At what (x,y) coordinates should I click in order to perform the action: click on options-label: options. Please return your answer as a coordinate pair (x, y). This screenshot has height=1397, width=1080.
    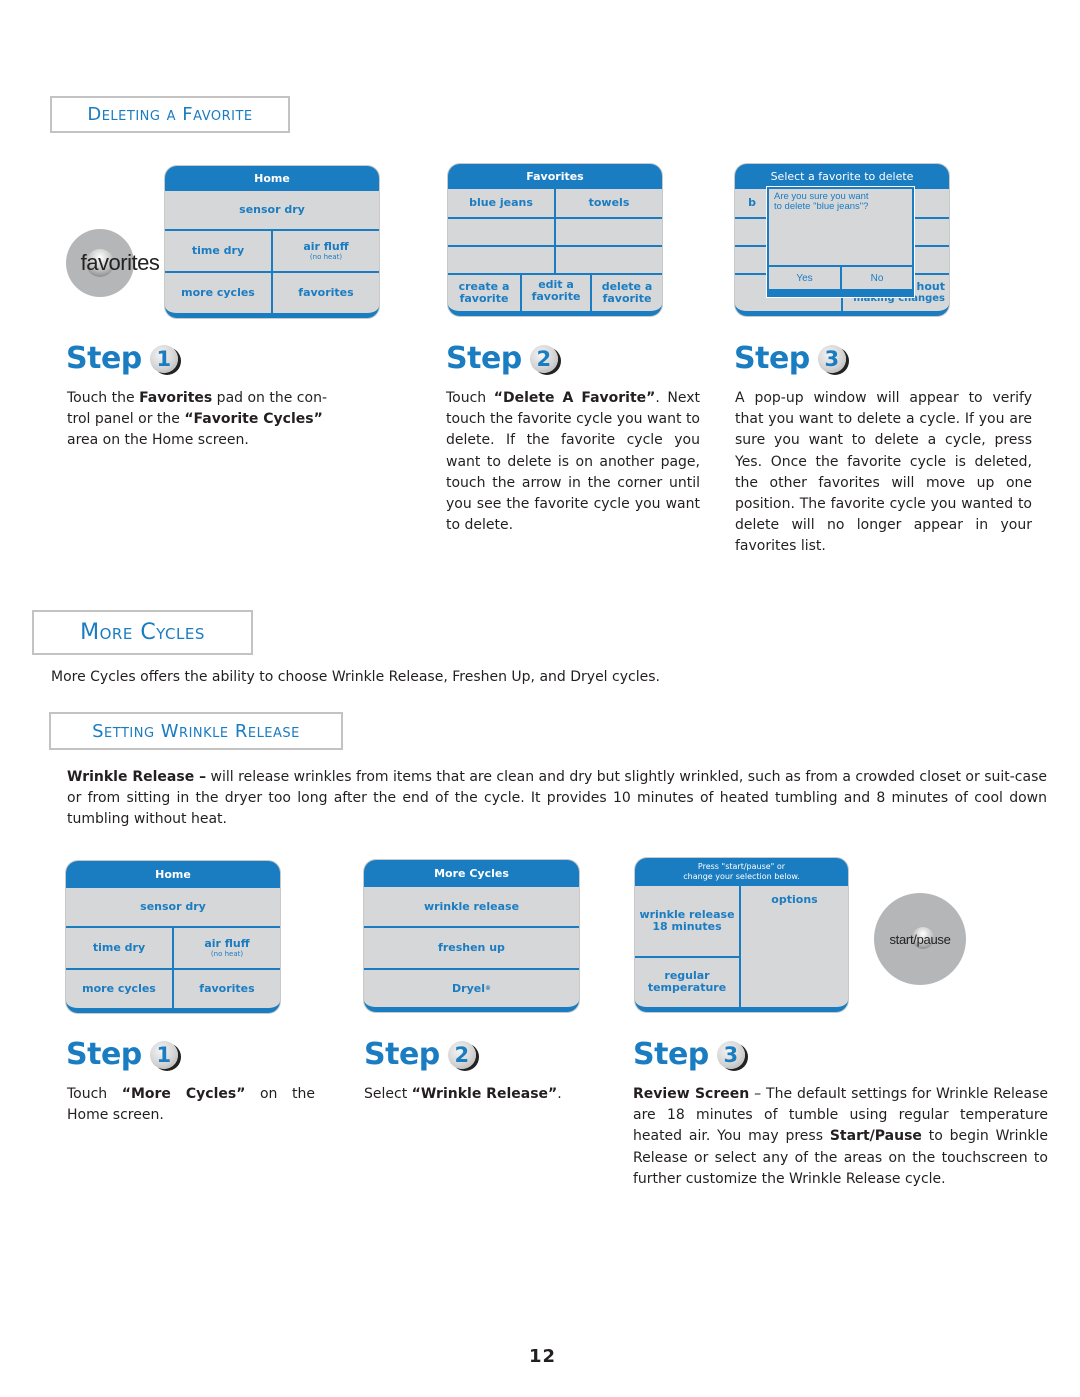
    Looking at the image, I should click on (794, 899).